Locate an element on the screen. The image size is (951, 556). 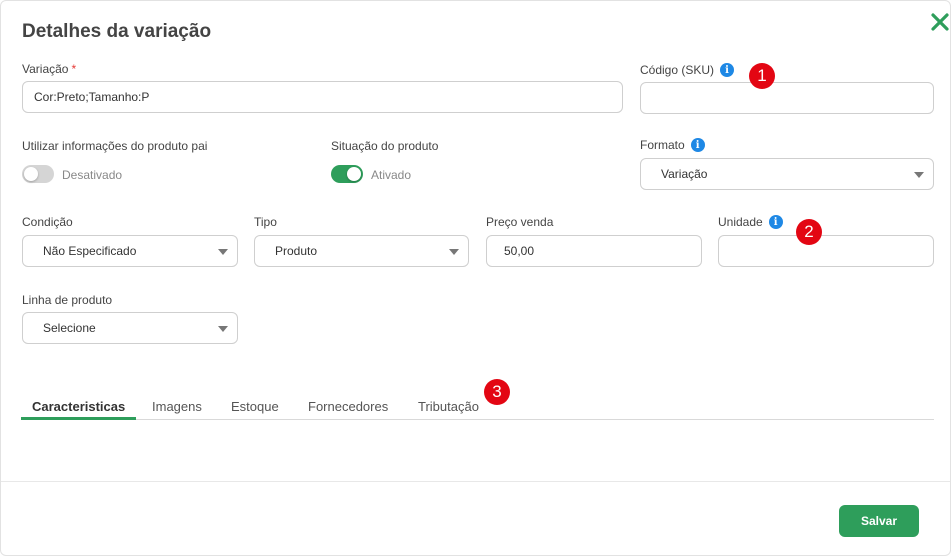
modal-title: Detalhes da variação is located at coordinates (117, 31).